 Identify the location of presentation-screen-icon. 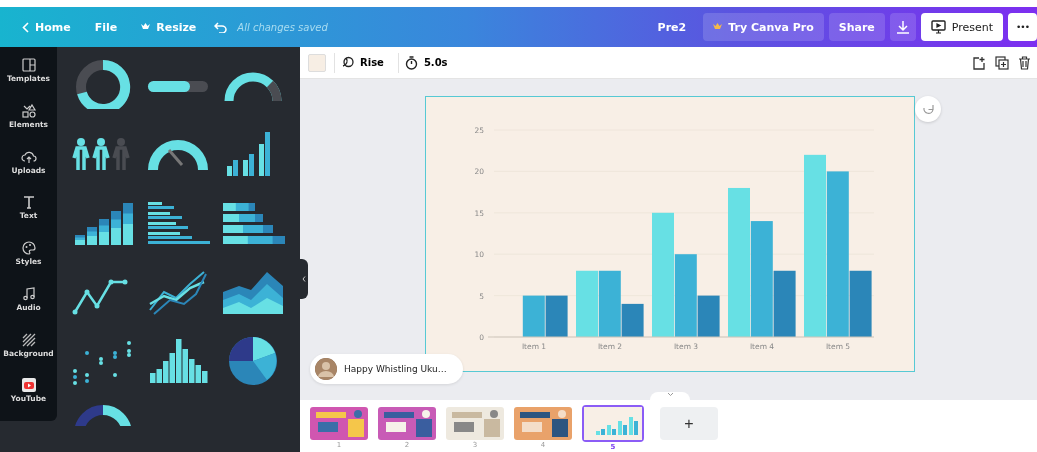
(938, 27).